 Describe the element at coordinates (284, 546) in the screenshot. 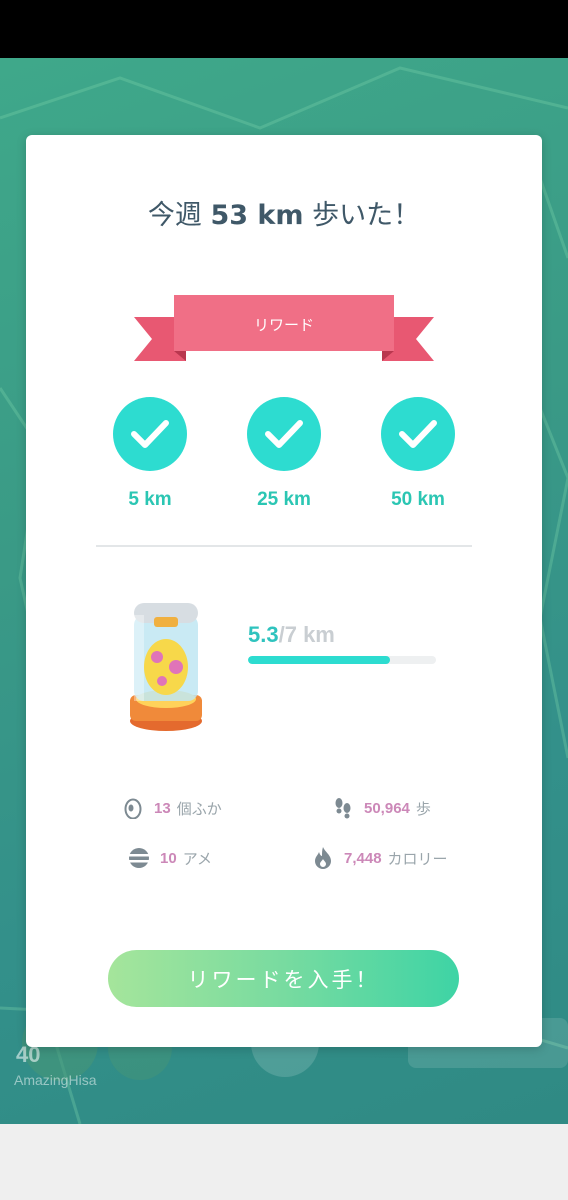

I see `divider` at that location.